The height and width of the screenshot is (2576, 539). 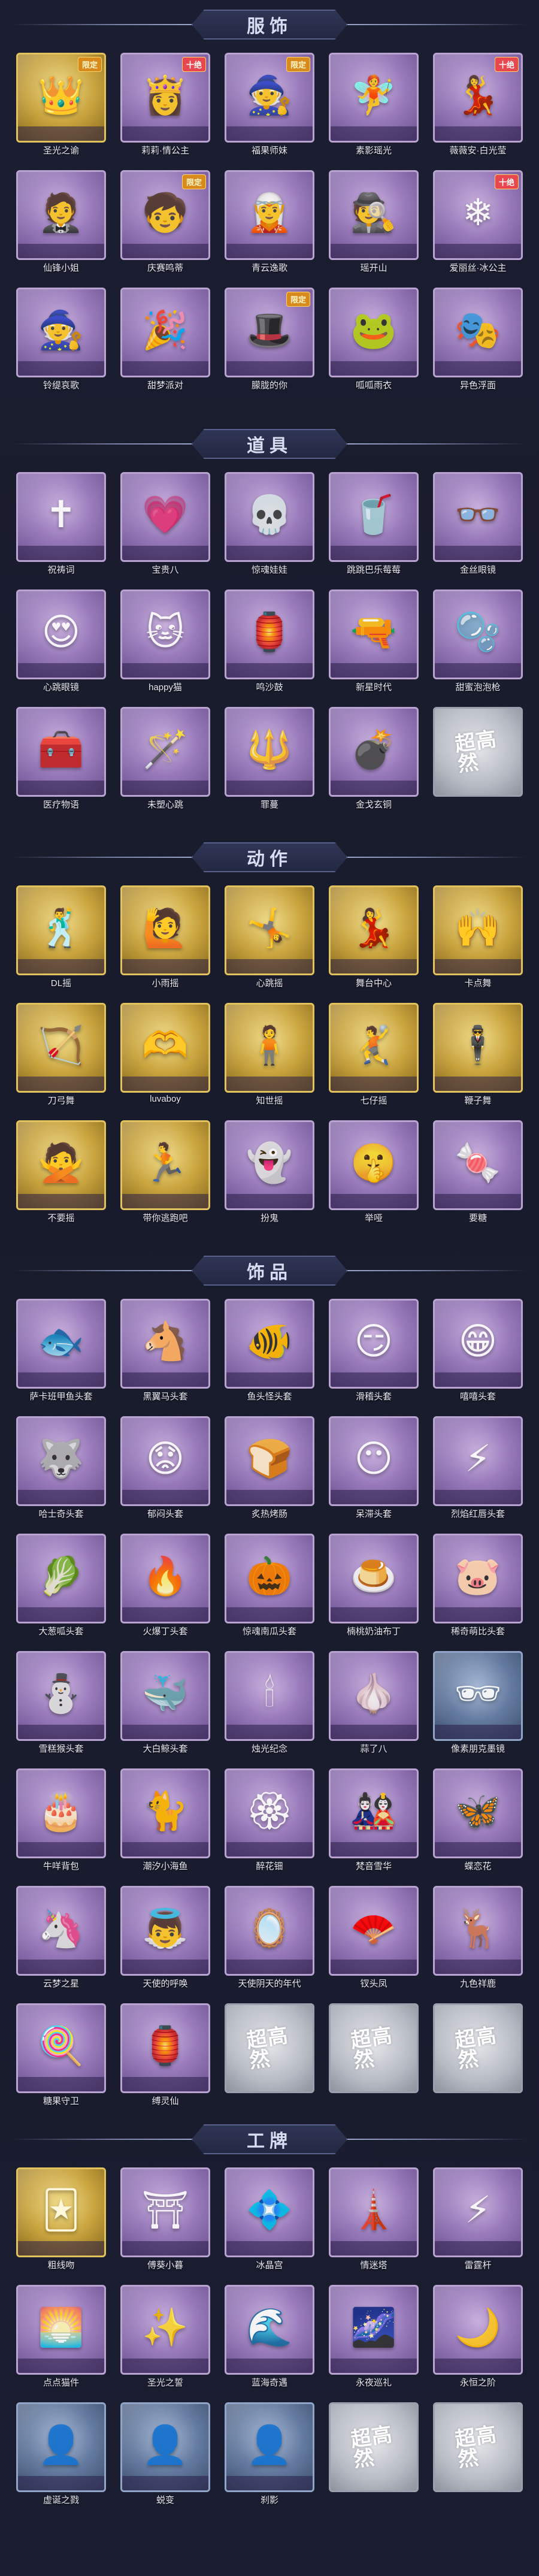 What do you see at coordinates (374, 2212) in the screenshot?
I see `item-card: 🗼` at bounding box center [374, 2212].